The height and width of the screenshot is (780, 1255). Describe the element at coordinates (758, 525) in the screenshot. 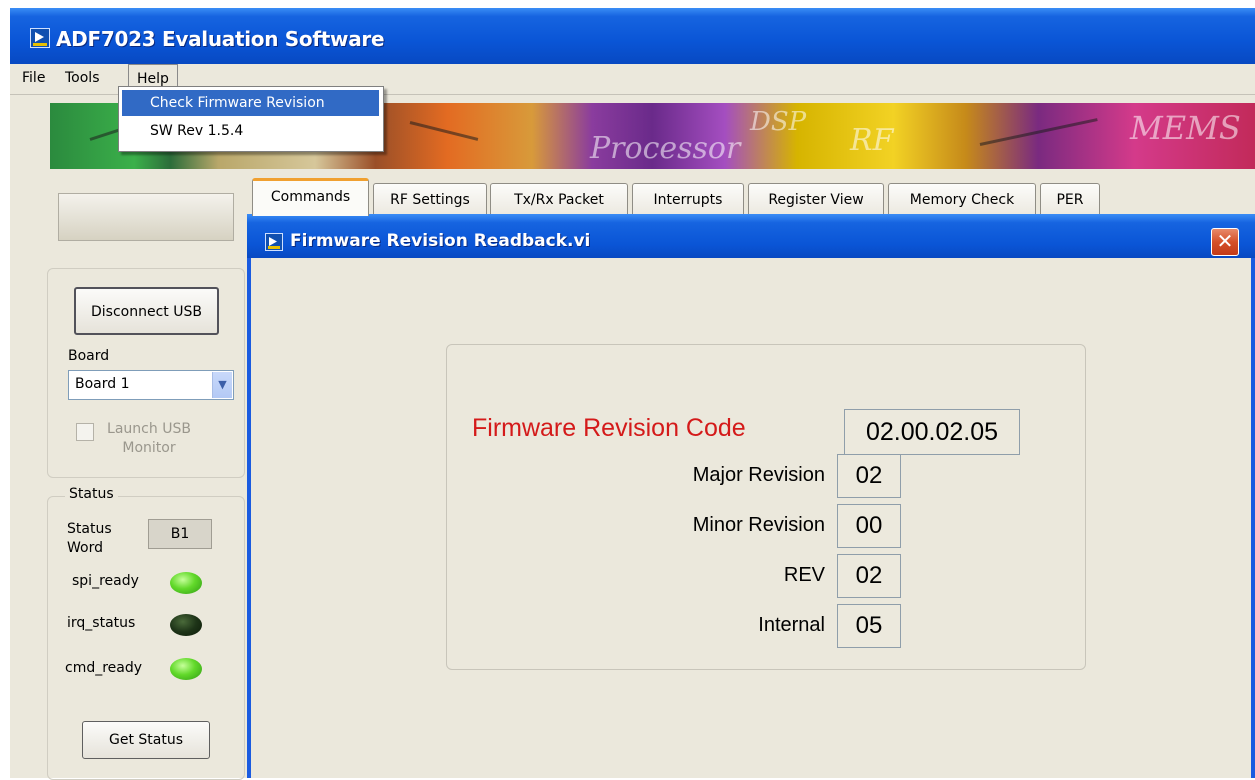

I see `minor-revision-label: Minor Revision` at that location.